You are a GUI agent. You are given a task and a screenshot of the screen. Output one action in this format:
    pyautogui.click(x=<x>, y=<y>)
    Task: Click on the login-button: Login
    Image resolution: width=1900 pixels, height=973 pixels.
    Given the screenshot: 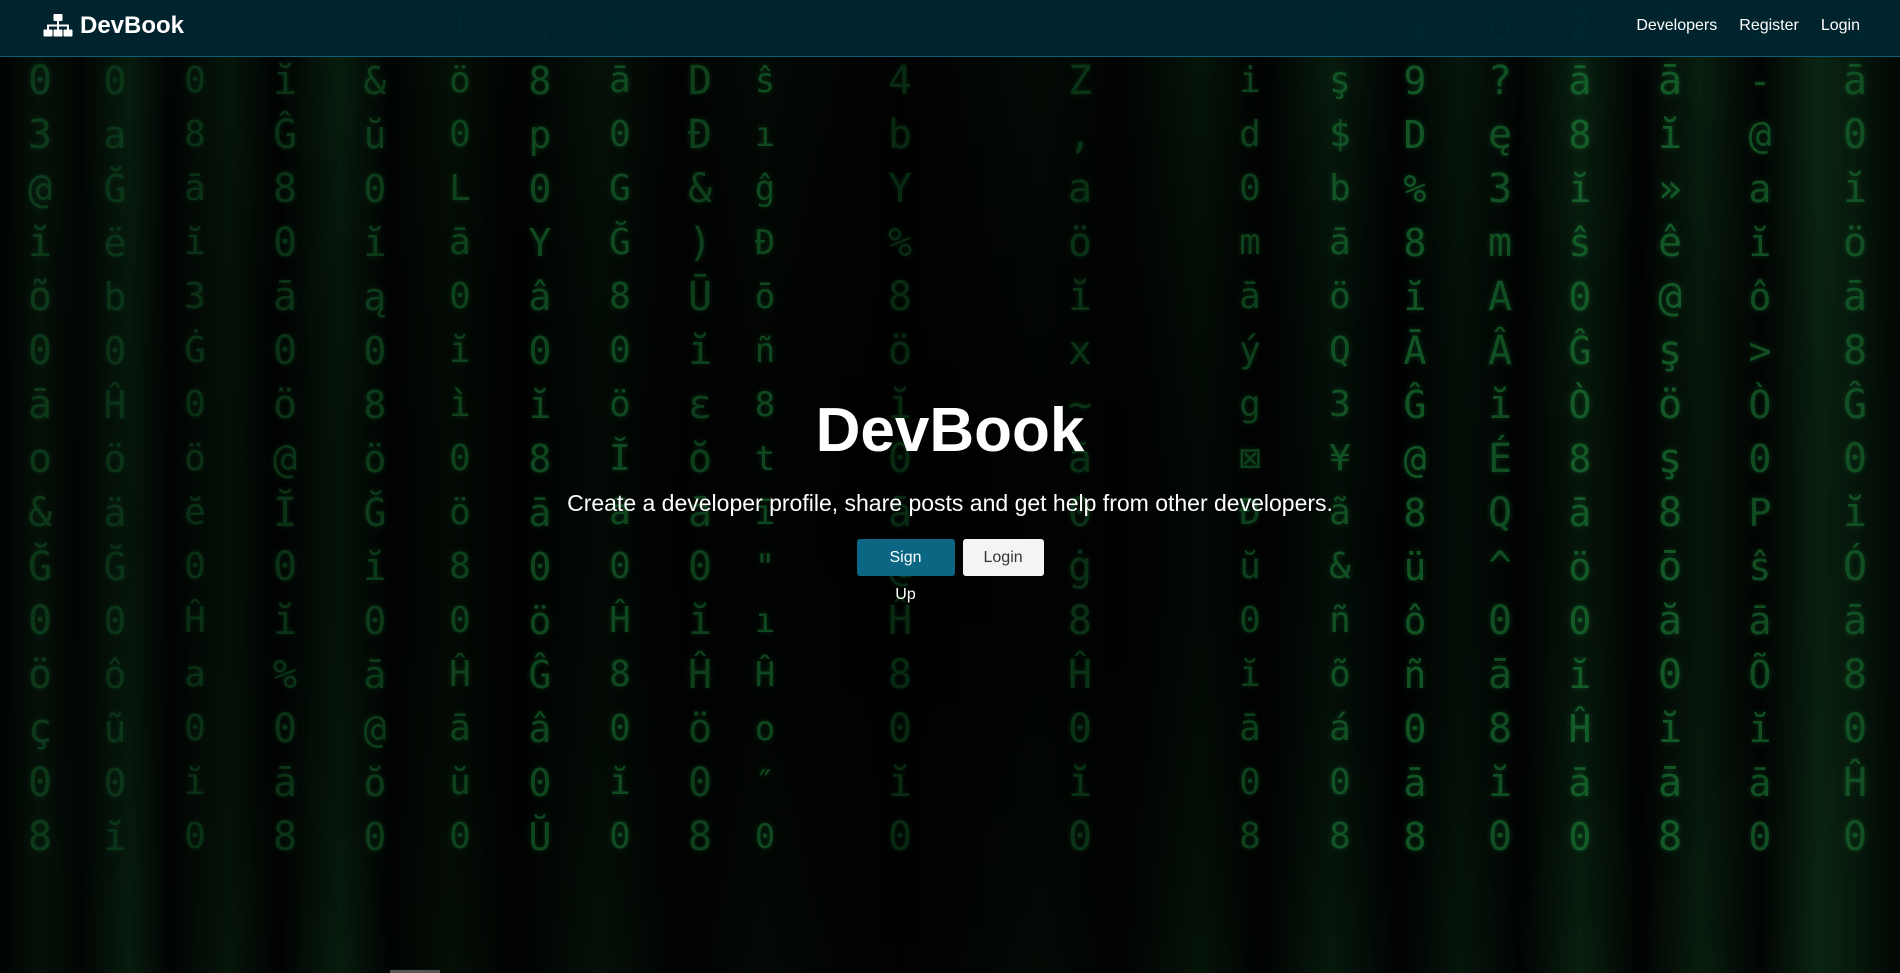 What is the action you would take?
    pyautogui.click(x=1003, y=557)
    